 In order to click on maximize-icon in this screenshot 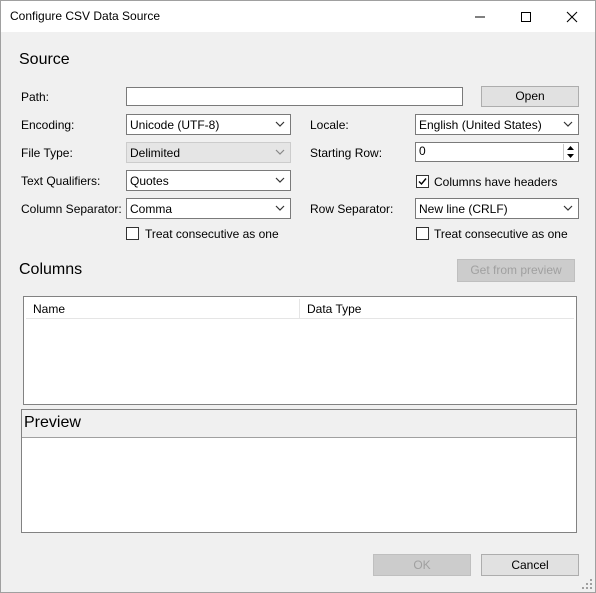, I will do `click(526, 16)`.